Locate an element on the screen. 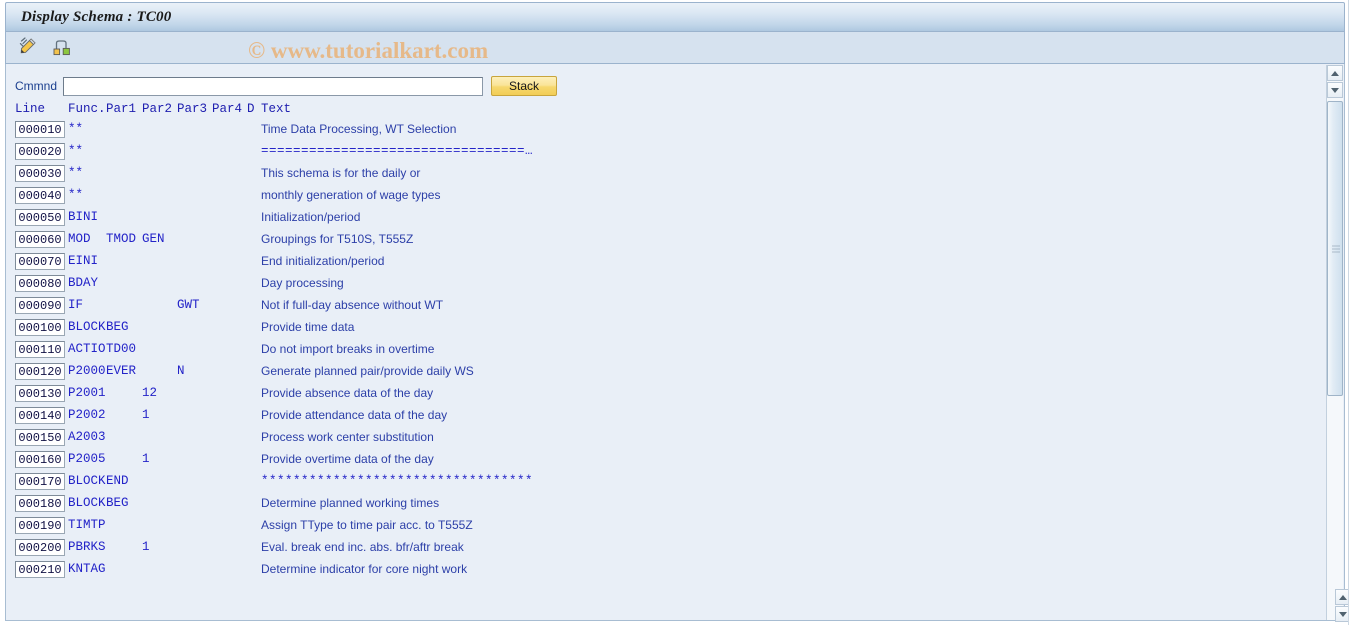 This screenshot has height=625, width=1358. table-row: ** monthly generation of wage types is located at coordinates (663, 197).